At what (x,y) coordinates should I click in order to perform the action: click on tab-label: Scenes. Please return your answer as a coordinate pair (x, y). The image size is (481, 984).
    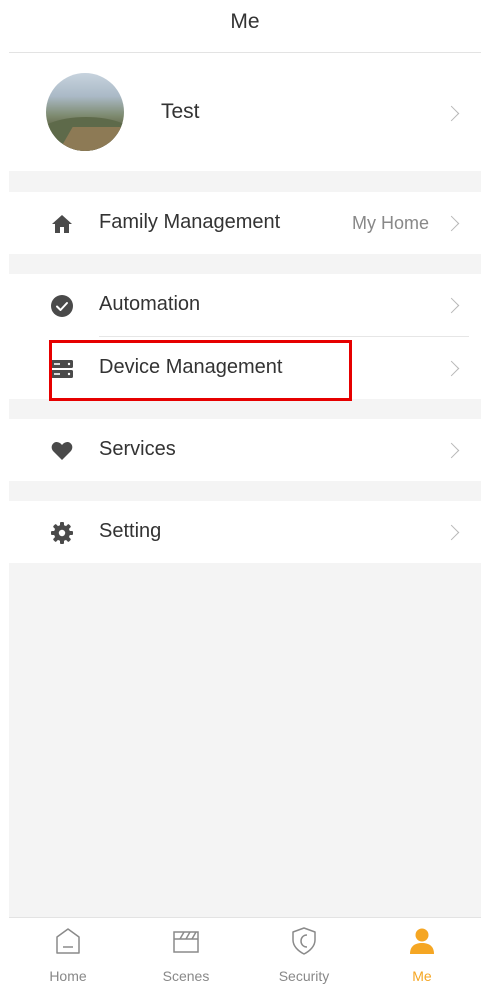
    Looking at the image, I should click on (186, 976).